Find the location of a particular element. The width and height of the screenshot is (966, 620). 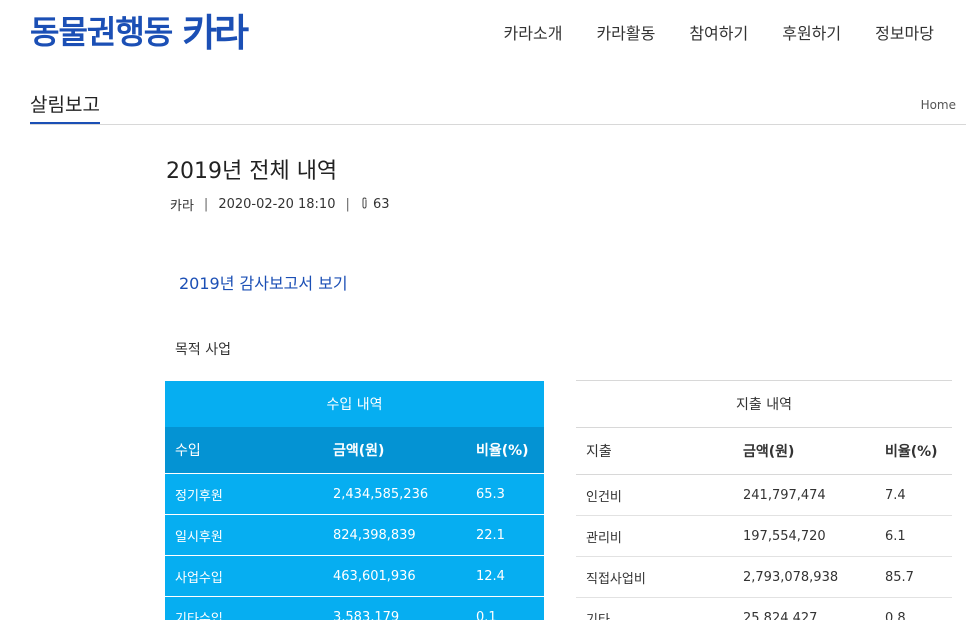

income-header-row: 수입 금액(원) 비율(%) is located at coordinates (354, 450).